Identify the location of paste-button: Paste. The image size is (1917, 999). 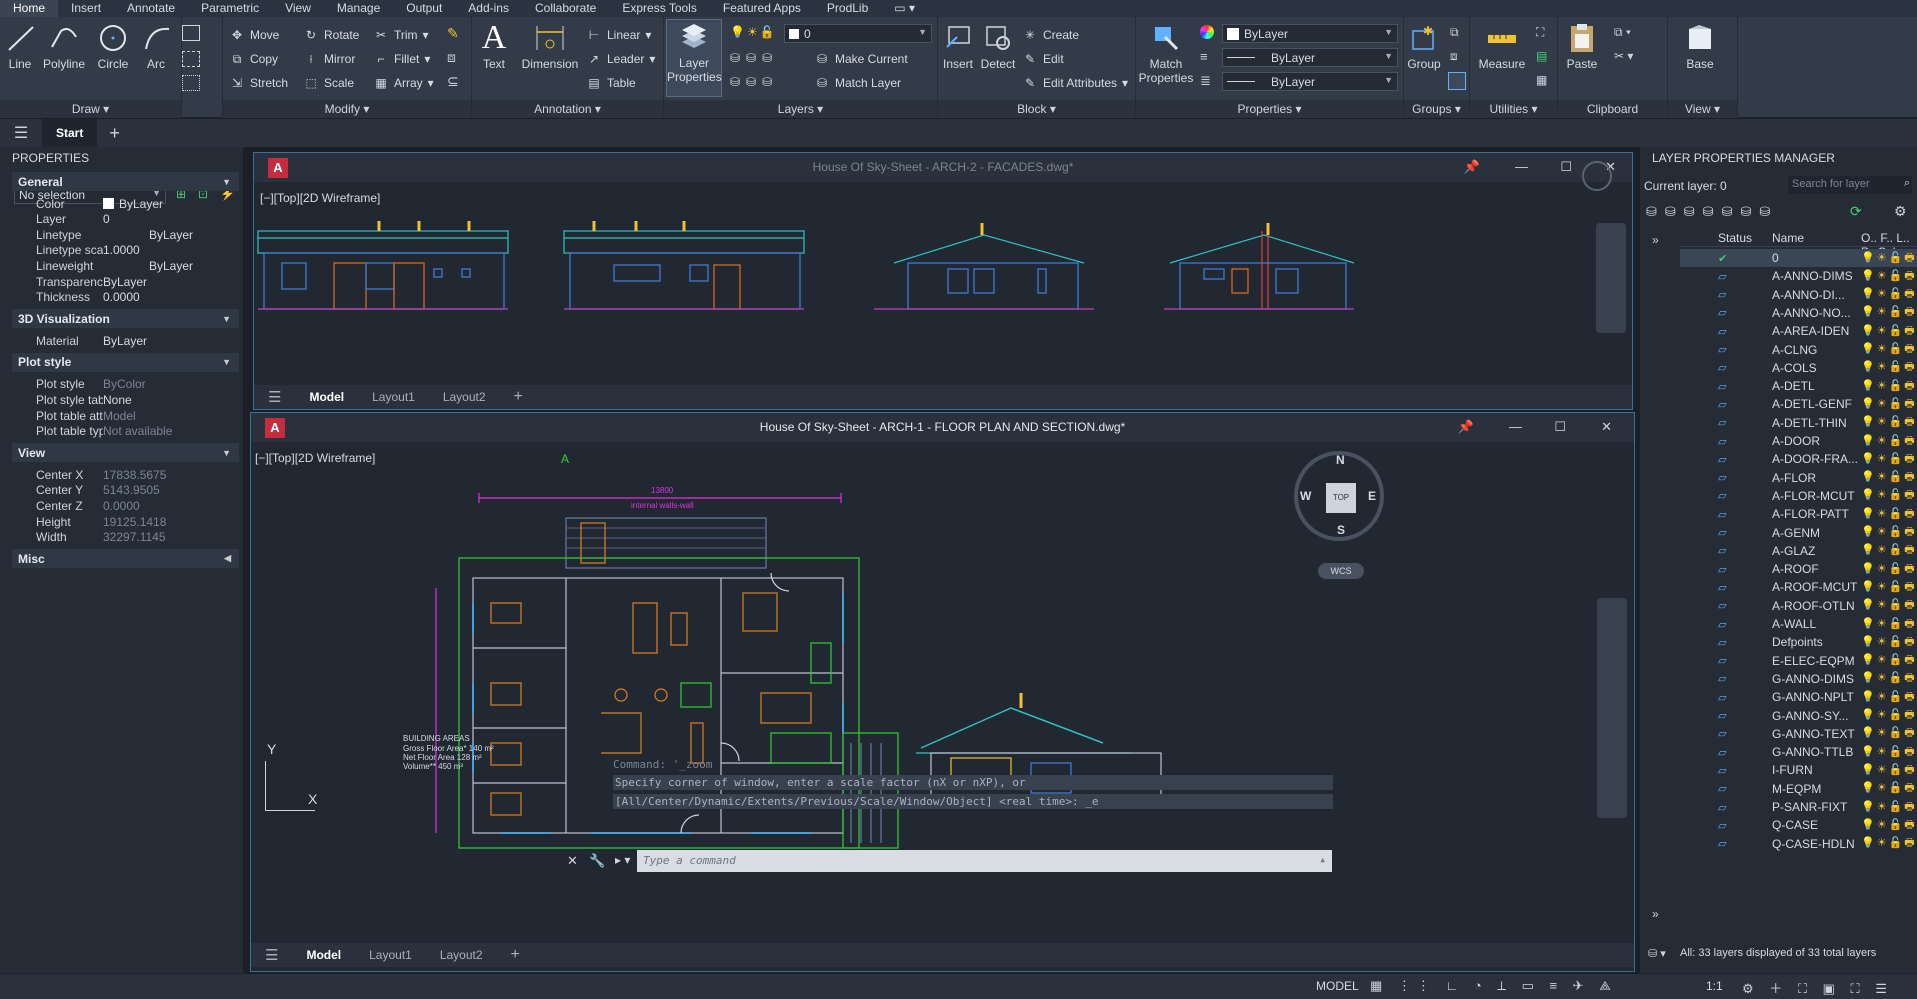
(1582, 46).